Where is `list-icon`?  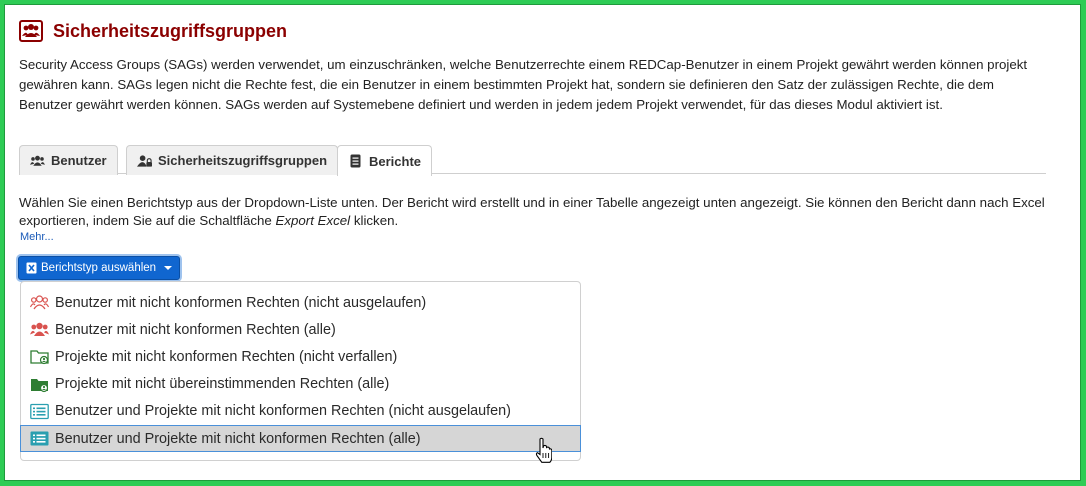 list-icon is located at coordinates (39, 438).